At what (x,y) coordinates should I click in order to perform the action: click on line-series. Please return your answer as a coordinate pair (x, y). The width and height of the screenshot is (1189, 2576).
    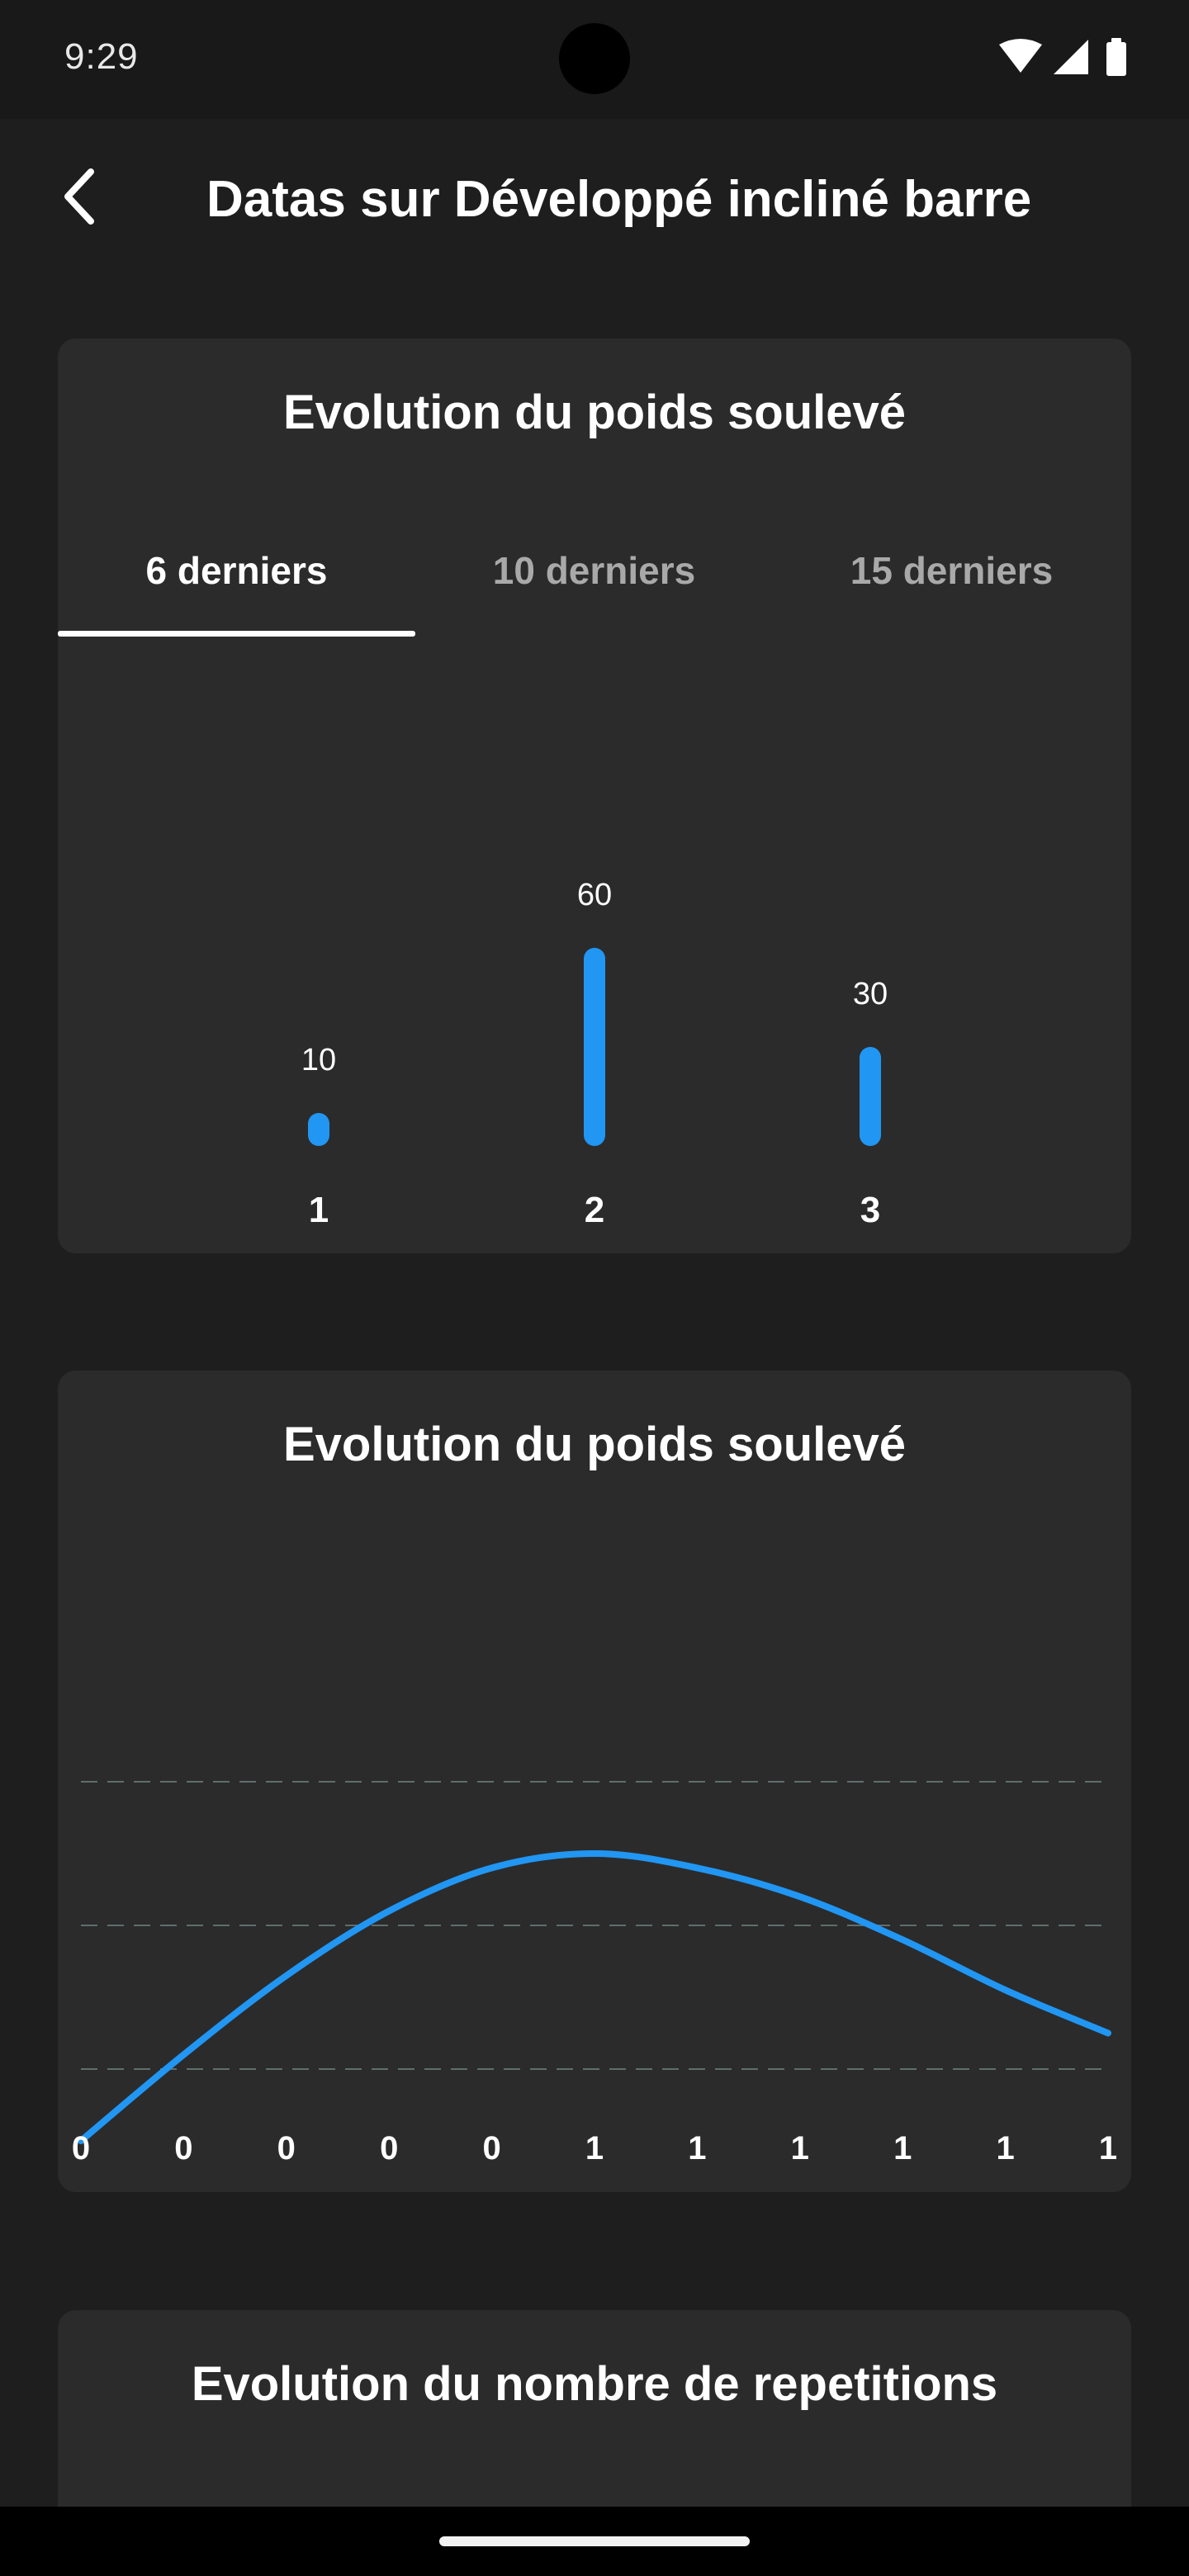
    Looking at the image, I should click on (594, 1996).